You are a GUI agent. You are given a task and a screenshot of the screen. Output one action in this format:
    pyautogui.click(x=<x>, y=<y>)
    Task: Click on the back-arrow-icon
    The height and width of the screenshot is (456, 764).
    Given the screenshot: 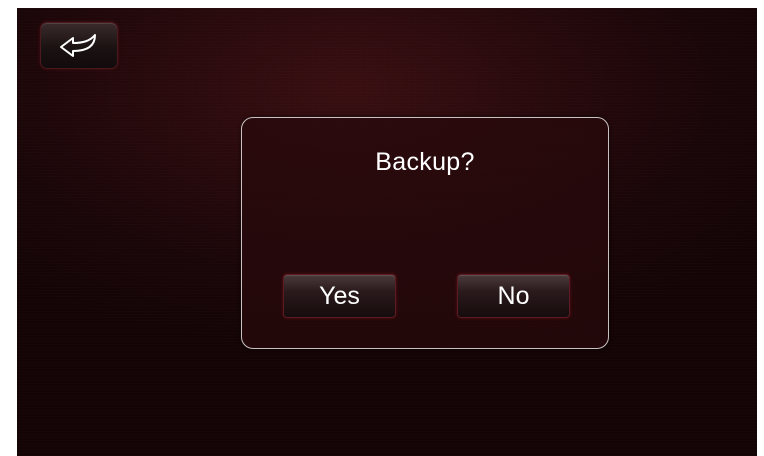 What is the action you would take?
    pyautogui.click(x=78, y=45)
    